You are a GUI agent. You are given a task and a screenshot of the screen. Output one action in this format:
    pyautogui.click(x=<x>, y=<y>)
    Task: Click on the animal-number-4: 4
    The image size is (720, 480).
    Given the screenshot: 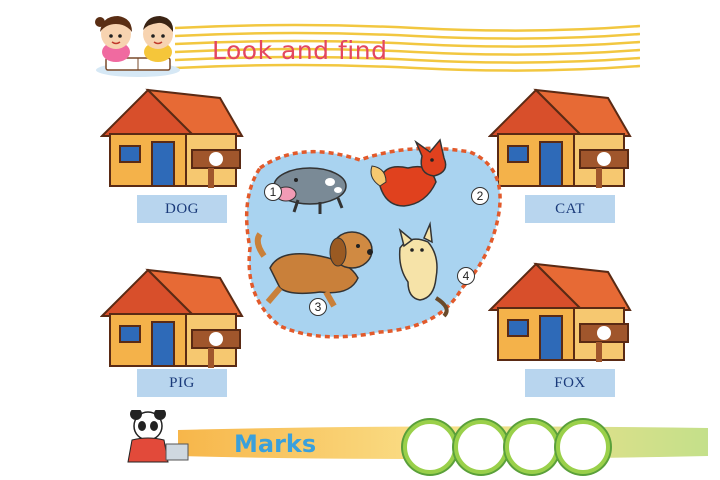 What is the action you would take?
    pyautogui.click(x=466, y=276)
    